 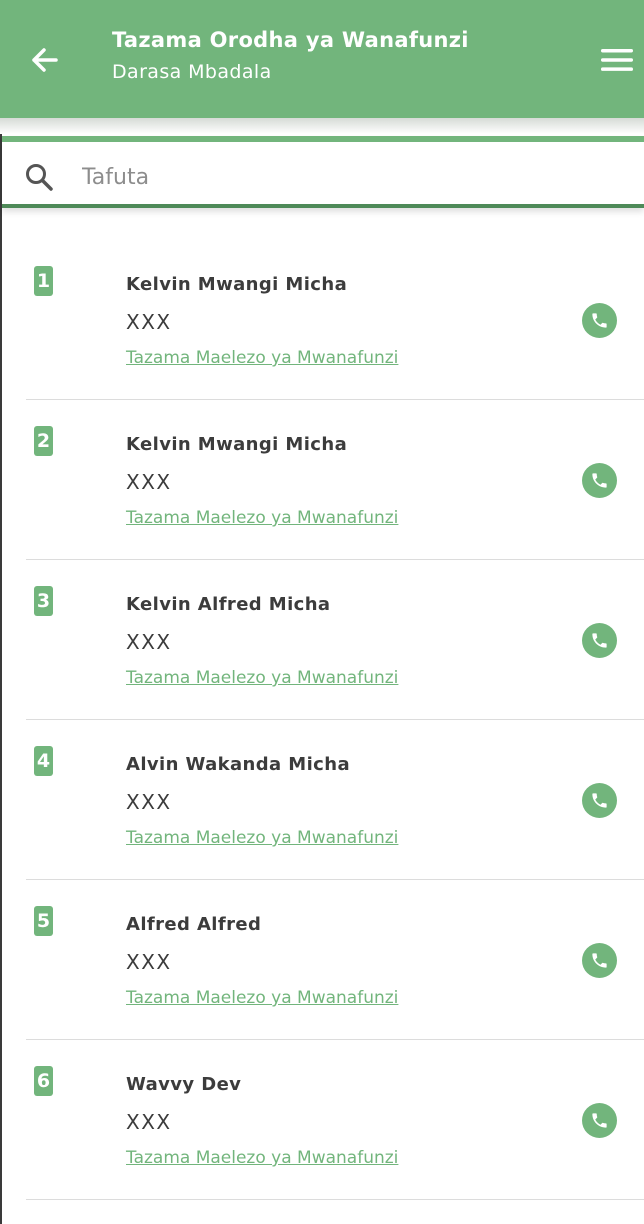 I want to click on student-number-badge: 4, so click(x=43, y=761).